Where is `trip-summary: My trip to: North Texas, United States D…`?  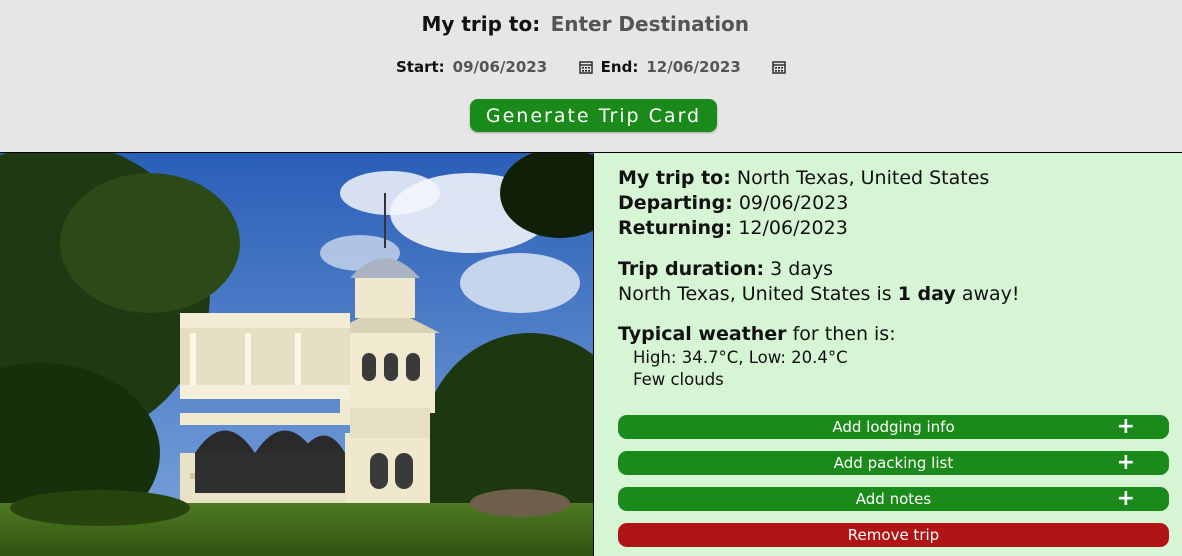 trip-summary: My trip to: North Texas, United States D… is located at coordinates (803, 203).